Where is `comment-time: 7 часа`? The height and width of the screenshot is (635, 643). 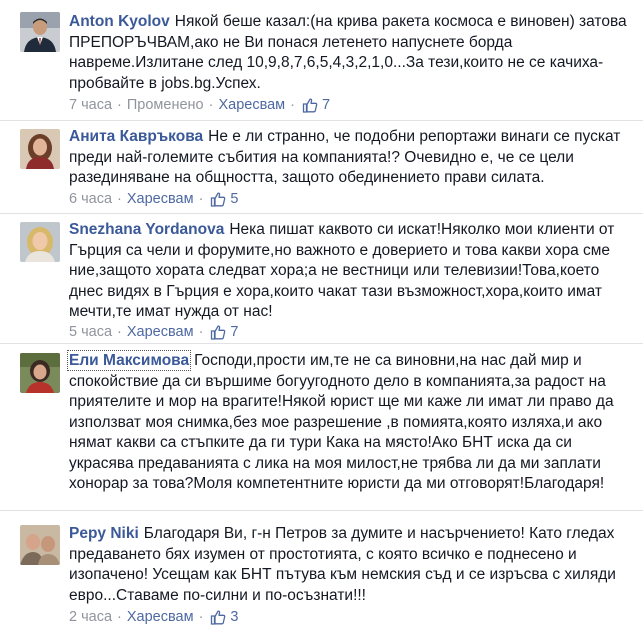 comment-time: 7 часа is located at coordinates (90, 105).